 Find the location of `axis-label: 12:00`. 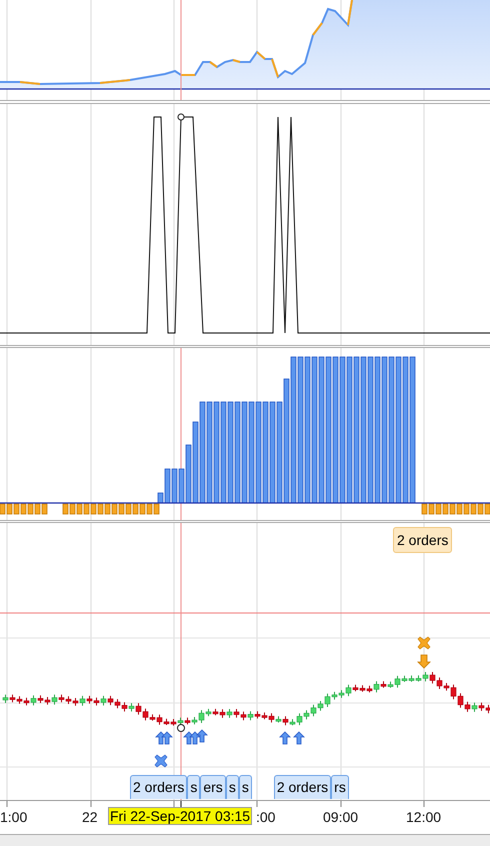

axis-label: 12:00 is located at coordinates (424, 817).